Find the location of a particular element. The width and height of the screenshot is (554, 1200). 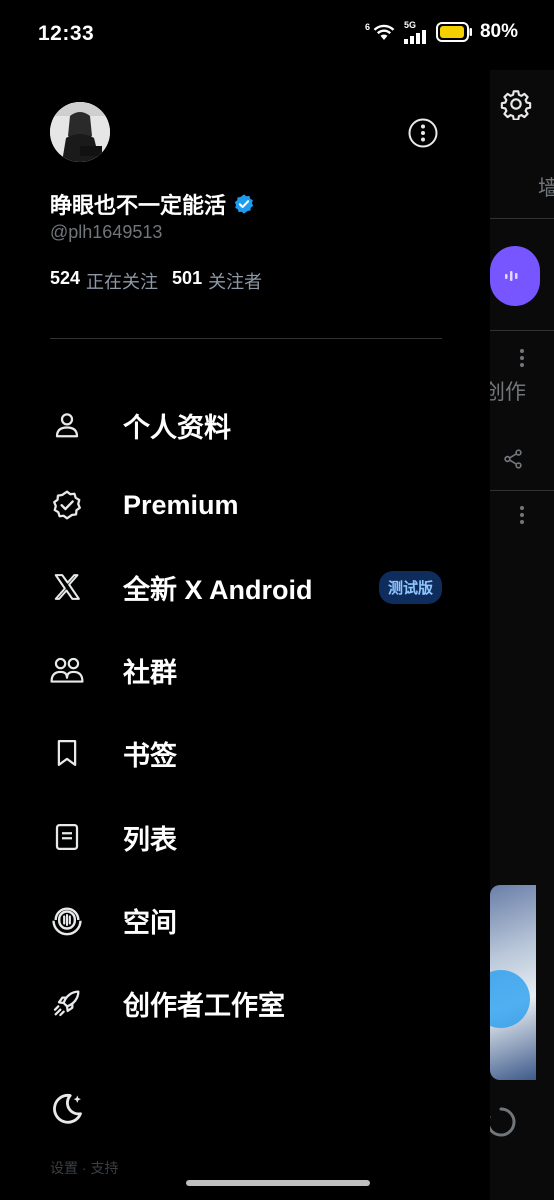

profile-divider is located at coordinates (246, 338).